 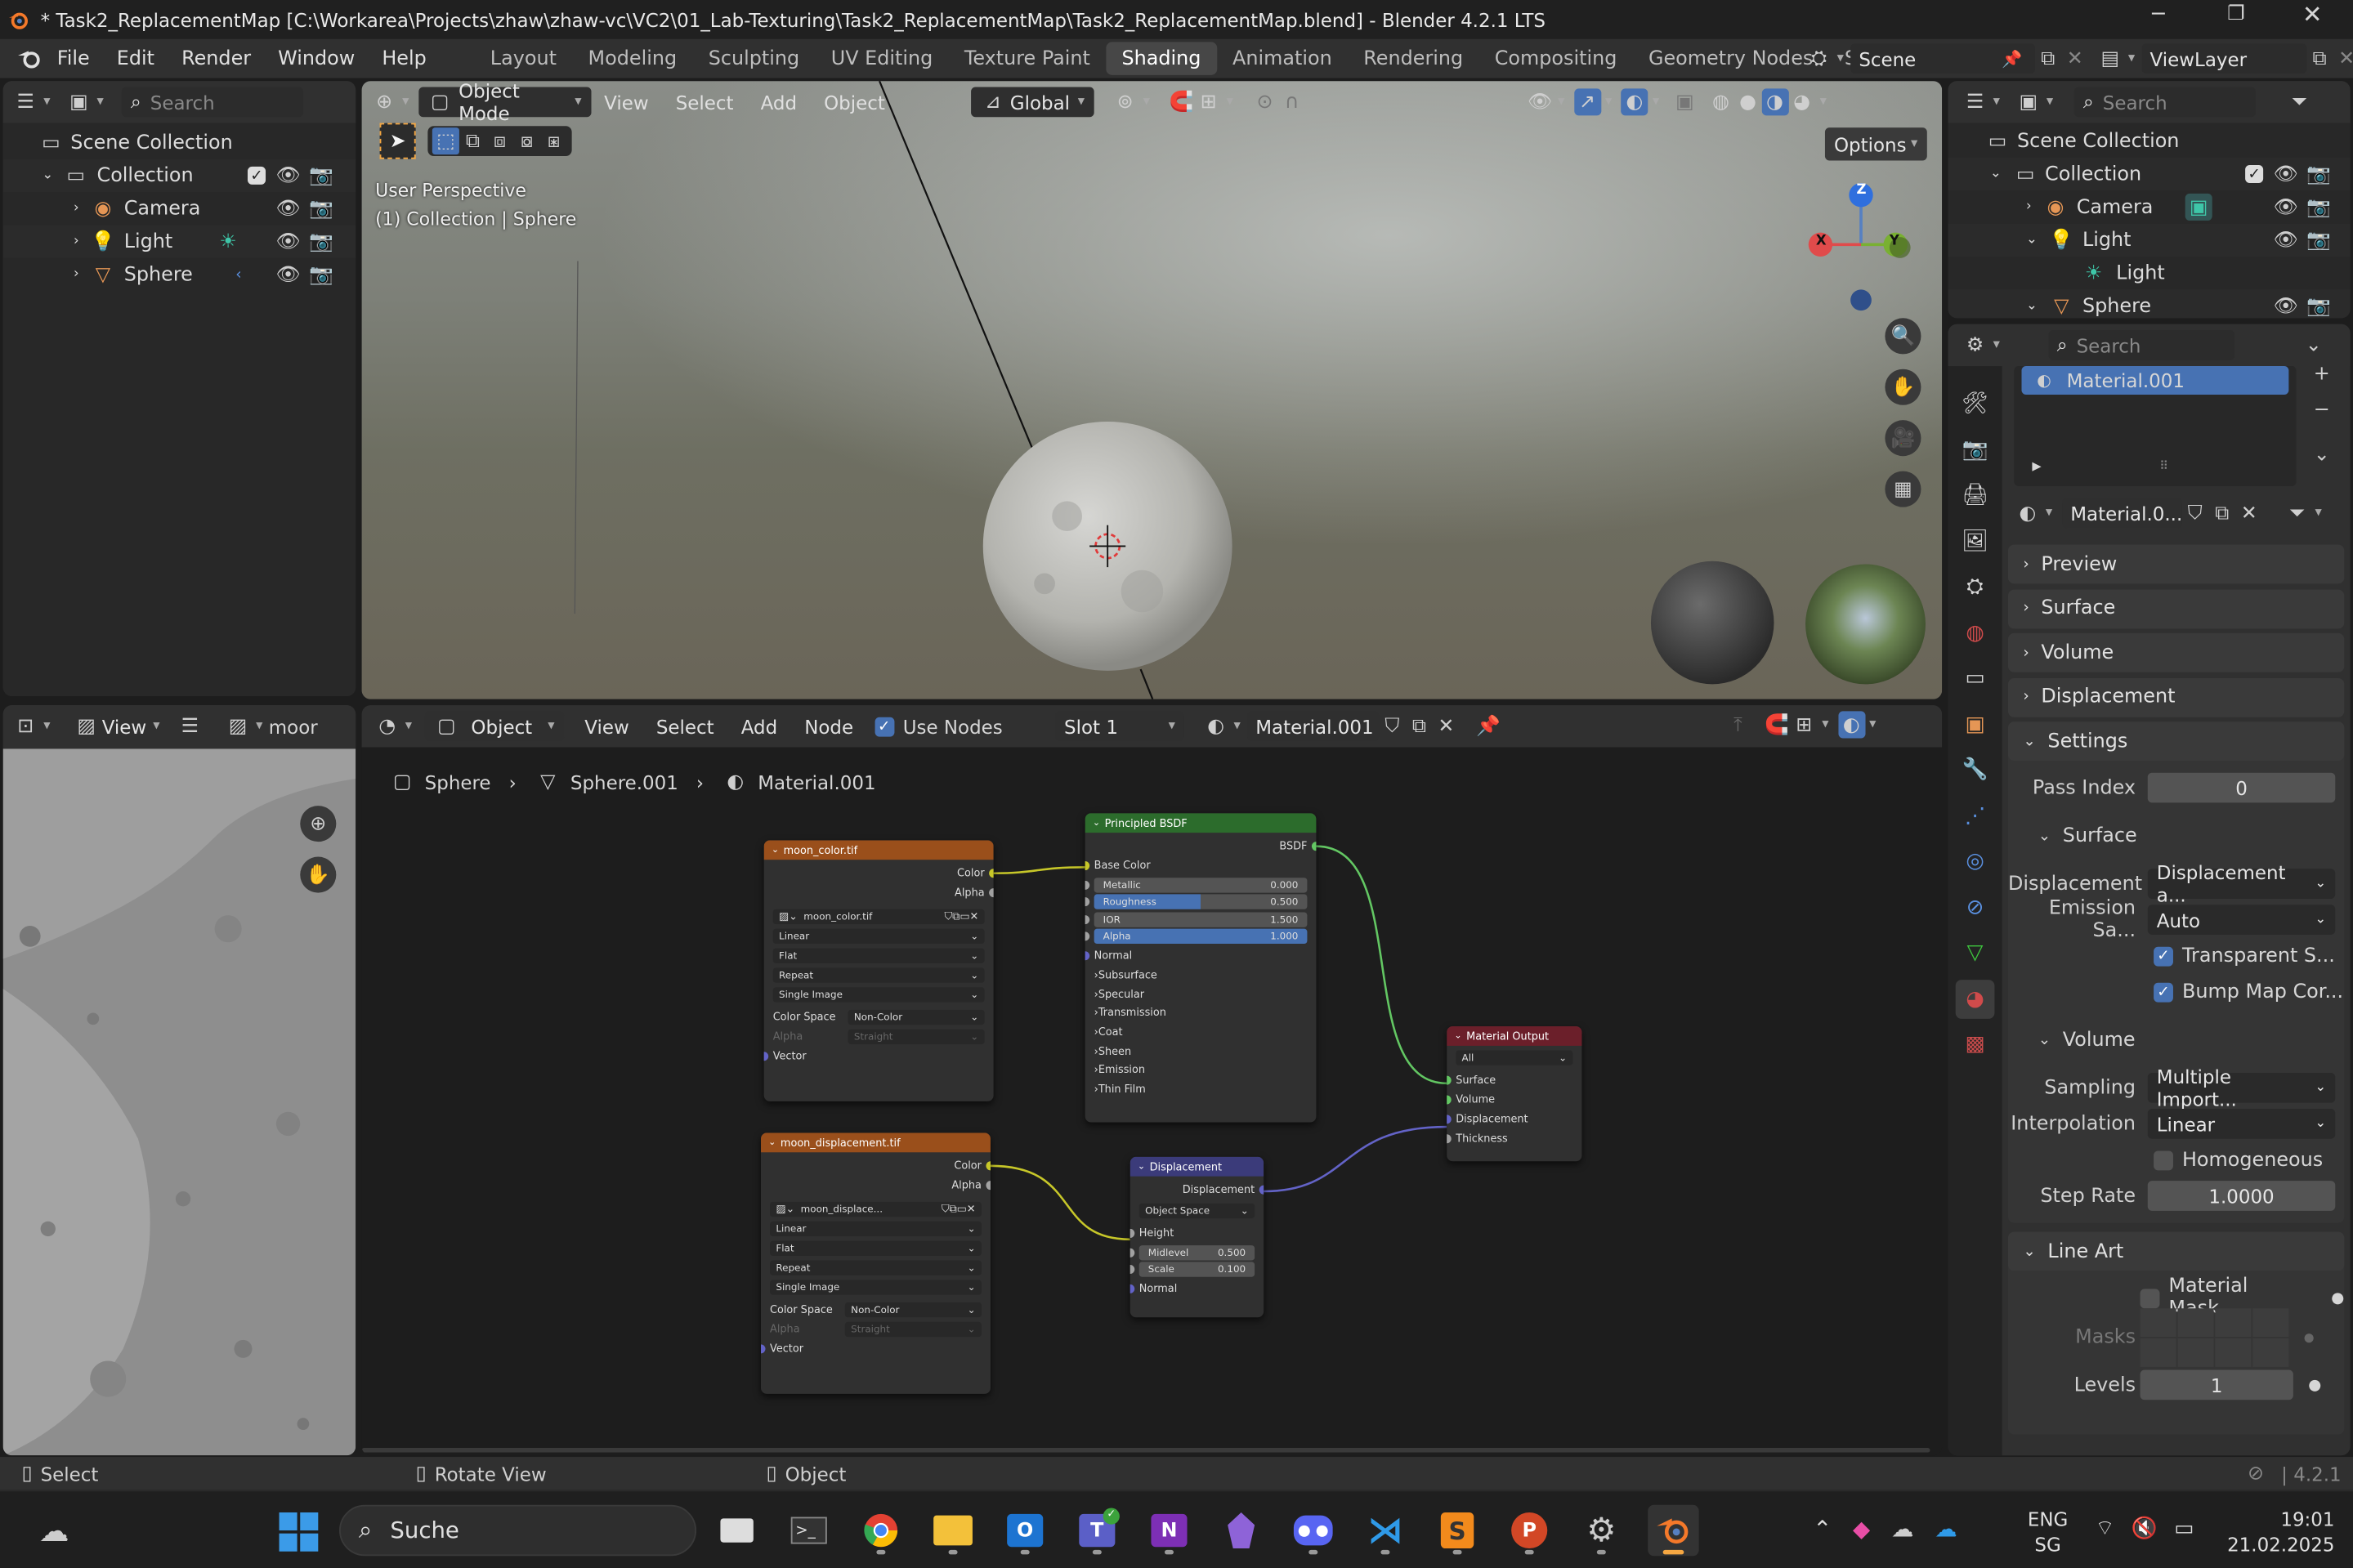 What do you see at coordinates (736, 1530) in the screenshot?
I see `task-view-icon` at bounding box center [736, 1530].